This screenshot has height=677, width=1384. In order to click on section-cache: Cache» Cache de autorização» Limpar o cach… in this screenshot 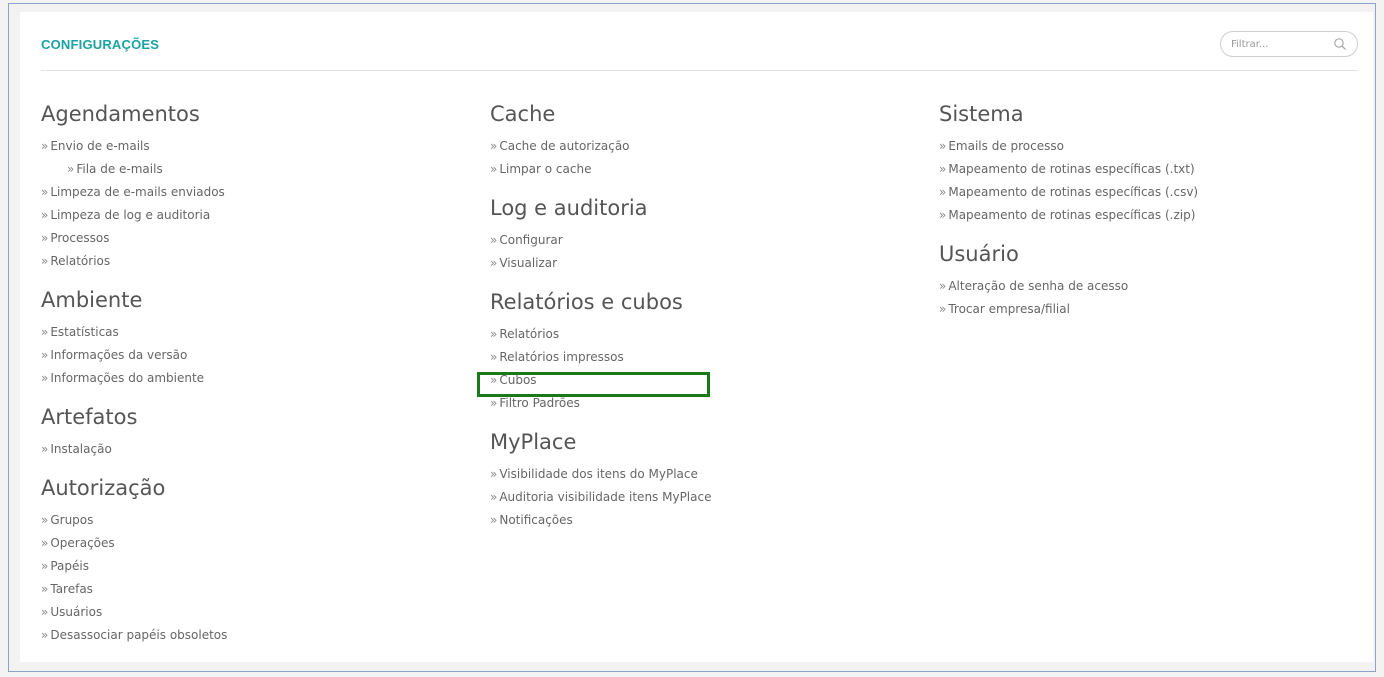, I will do `click(600, 140)`.